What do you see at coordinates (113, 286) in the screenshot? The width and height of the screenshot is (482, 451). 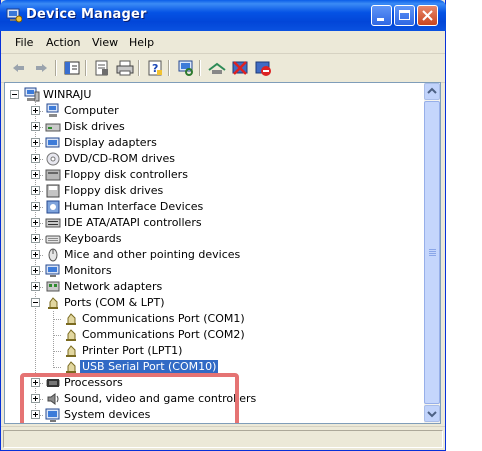 I see `tree-item-label: Network adapters` at bounding box center [113, 286].